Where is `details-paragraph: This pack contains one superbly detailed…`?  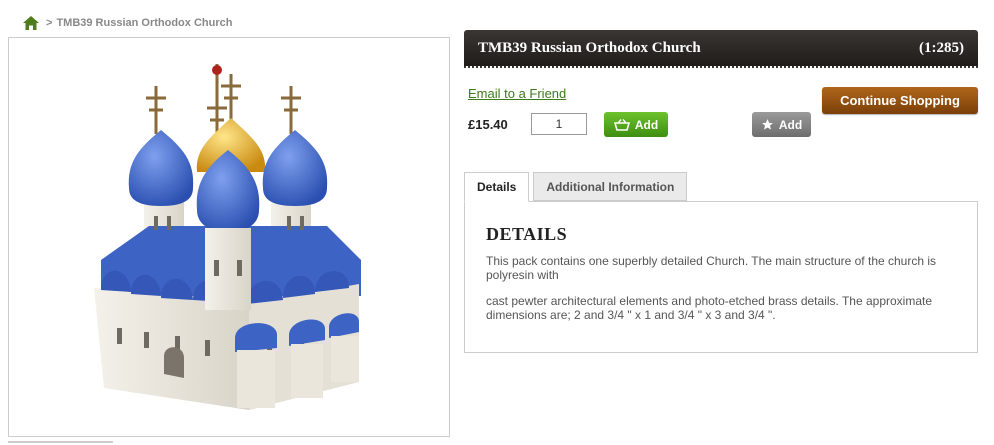
details-paragraph: This pack contains one superbly detailed… is located at coordinates (711, 268).